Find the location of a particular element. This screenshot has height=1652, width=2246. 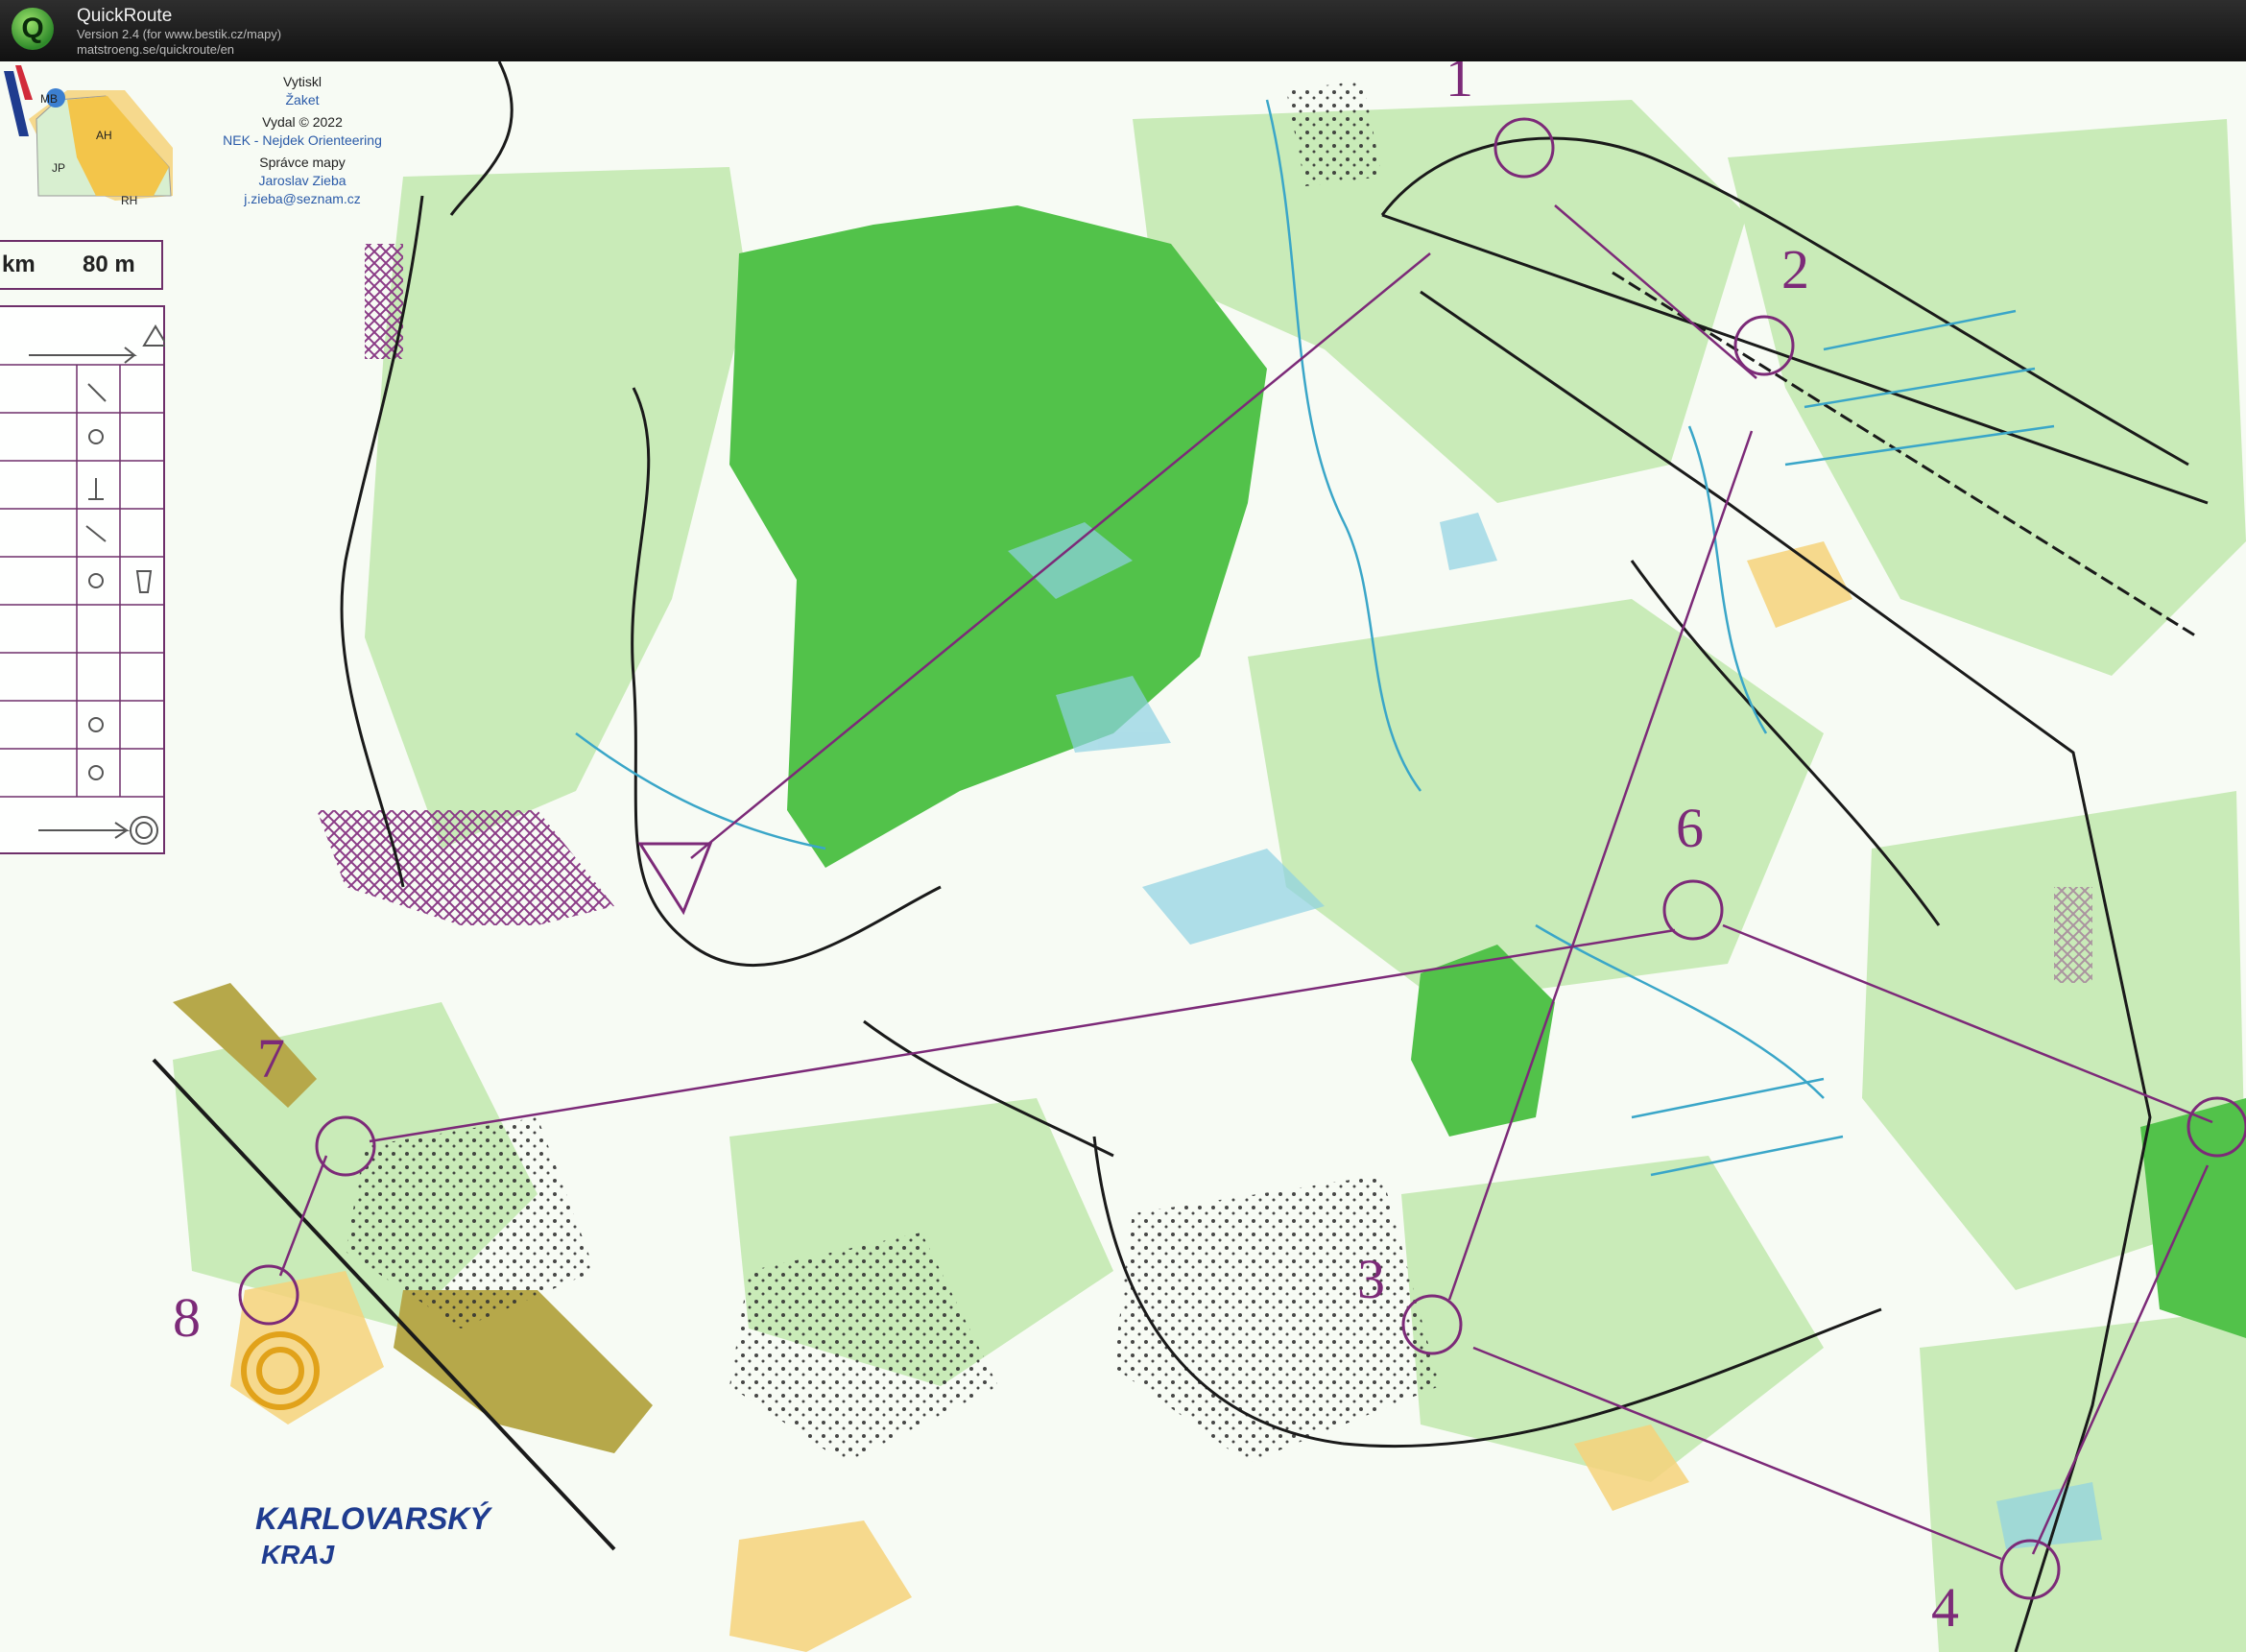

control-number-1: 1 is located at coordinates (1459, 84).